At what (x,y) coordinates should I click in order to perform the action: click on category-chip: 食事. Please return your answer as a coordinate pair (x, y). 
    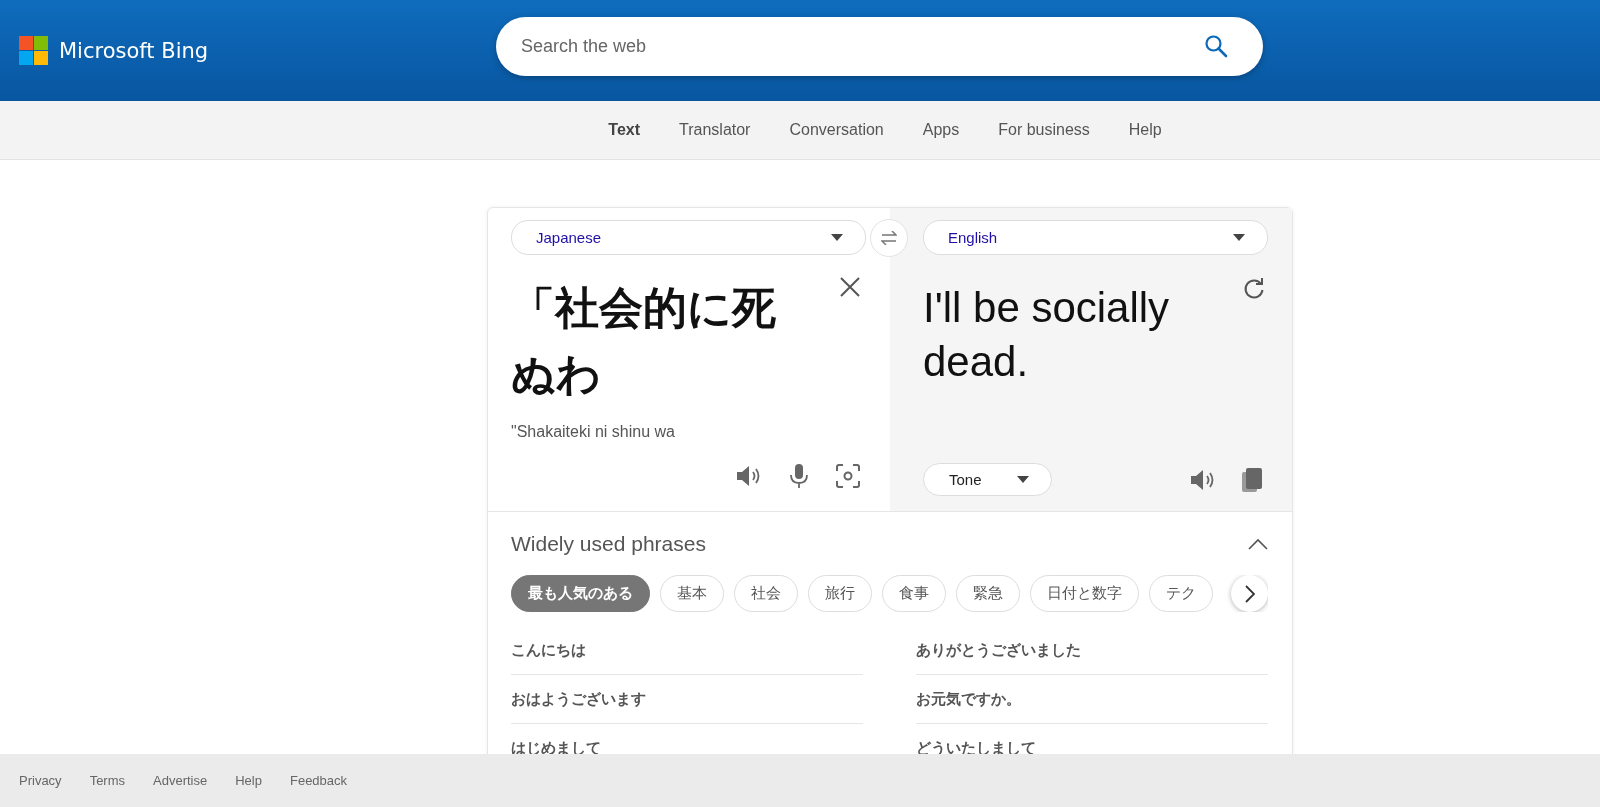
    Looking at the image, I should click on (914, 593).